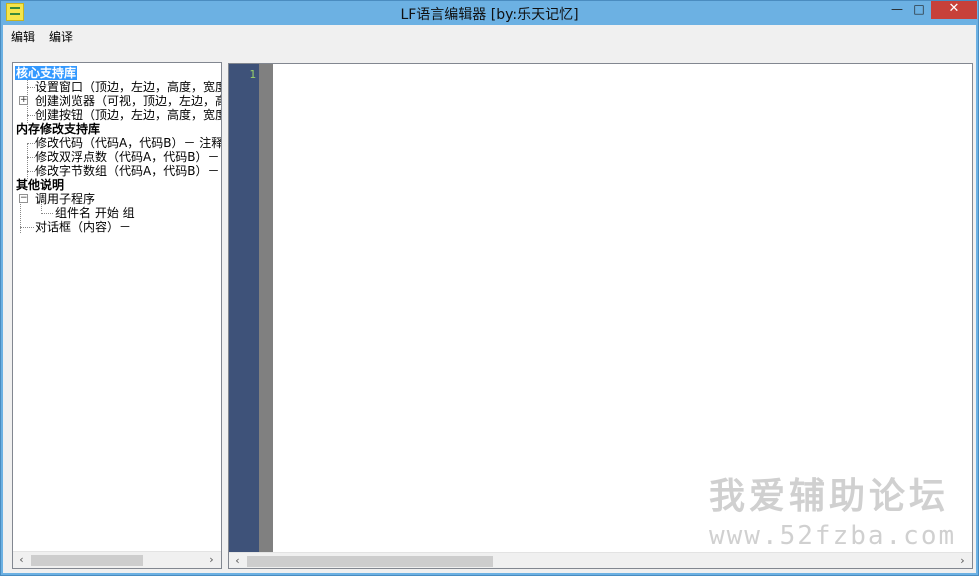  Describe the element at coordinates (919, 10) in the screenshot. I see `maximize-button: □` at that location.